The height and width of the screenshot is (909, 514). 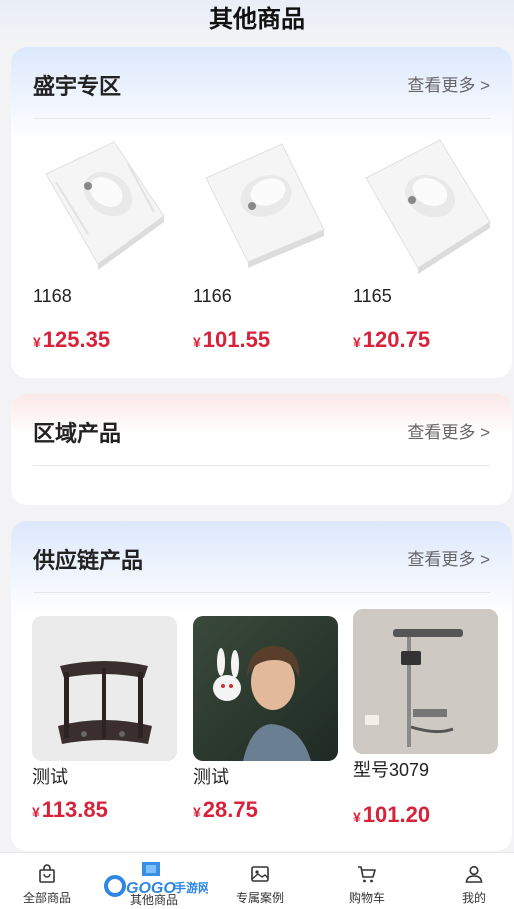 I want to click on product-name: 1166, so click(x=212, y=296).